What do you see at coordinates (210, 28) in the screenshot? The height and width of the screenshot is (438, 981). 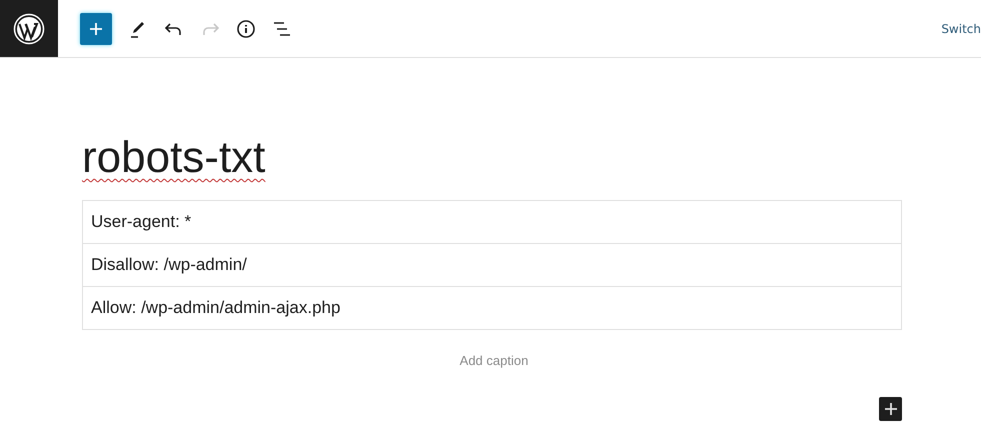 I see `redo-icon` at bounding box center [210, 28].